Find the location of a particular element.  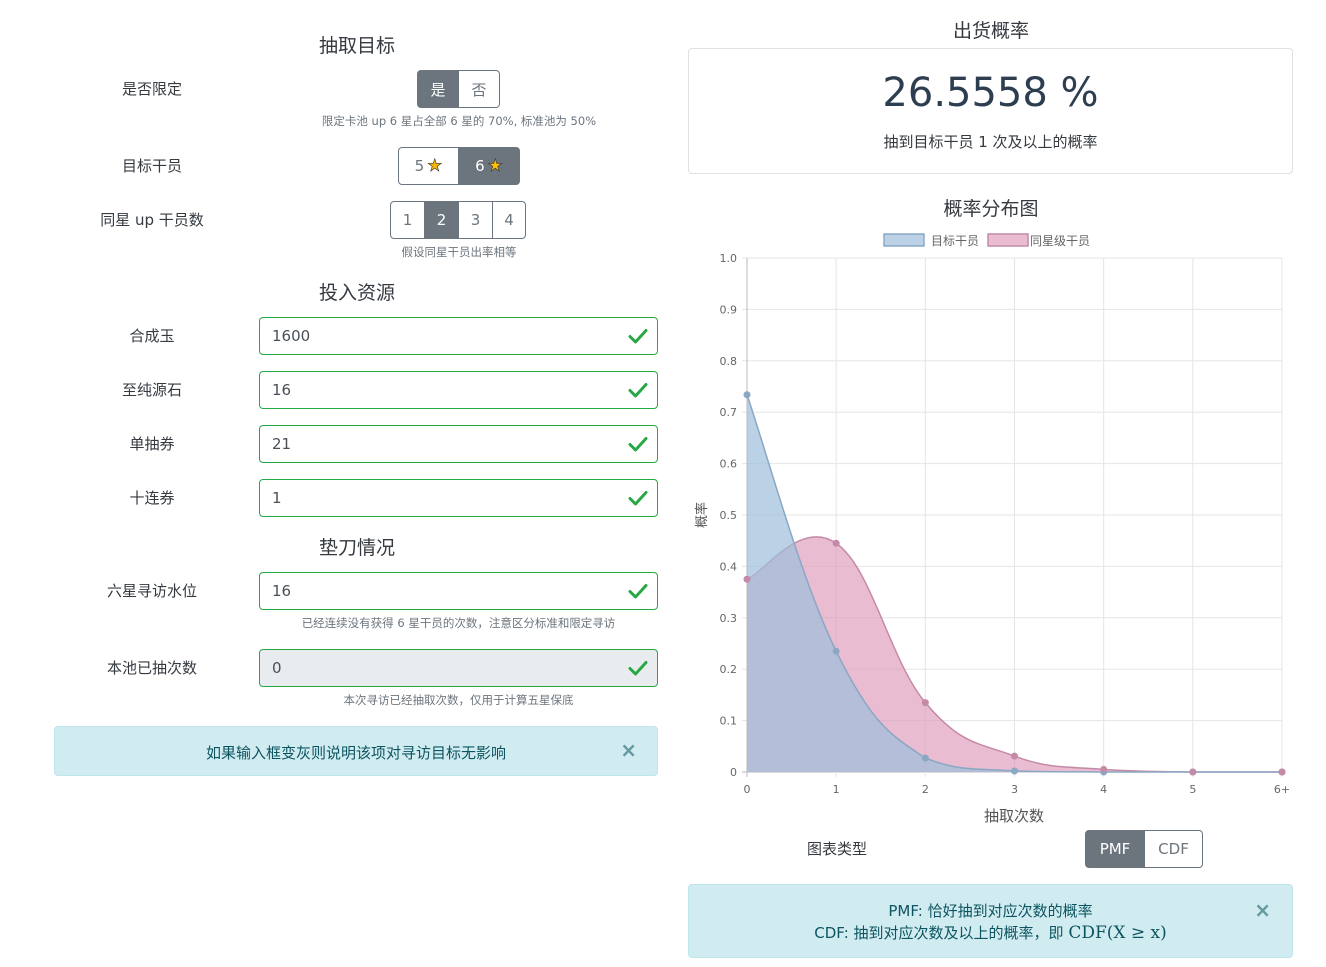

originite-field is located at coordinates (458, 390).